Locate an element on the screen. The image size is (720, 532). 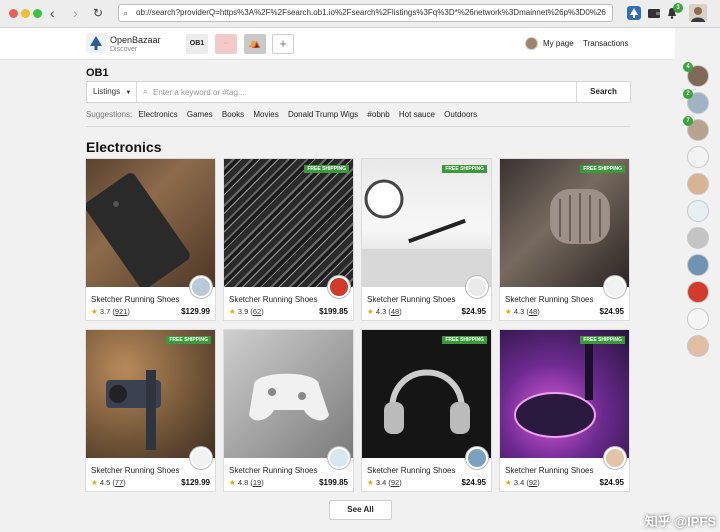
add-provider-button: + is located at coordinates (283, 44).